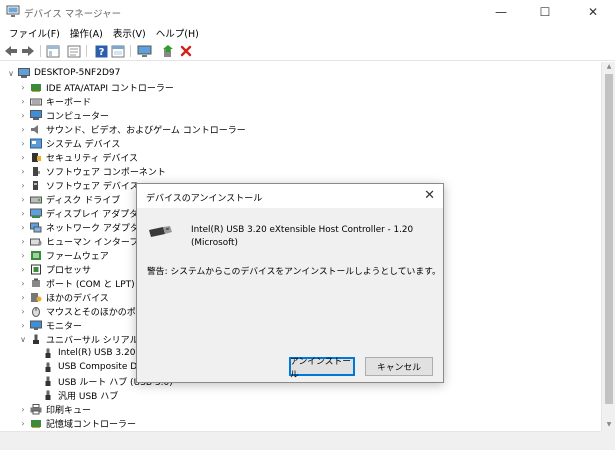 The height and width of the screenshot is (450, 615). I want to click on scroll-down-icon: ▼, so click(608, 425).